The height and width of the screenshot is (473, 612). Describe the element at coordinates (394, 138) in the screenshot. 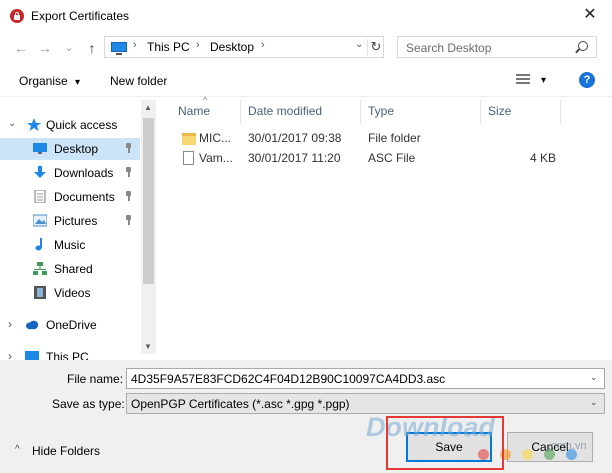

I see `file-type: File folder` at that location.